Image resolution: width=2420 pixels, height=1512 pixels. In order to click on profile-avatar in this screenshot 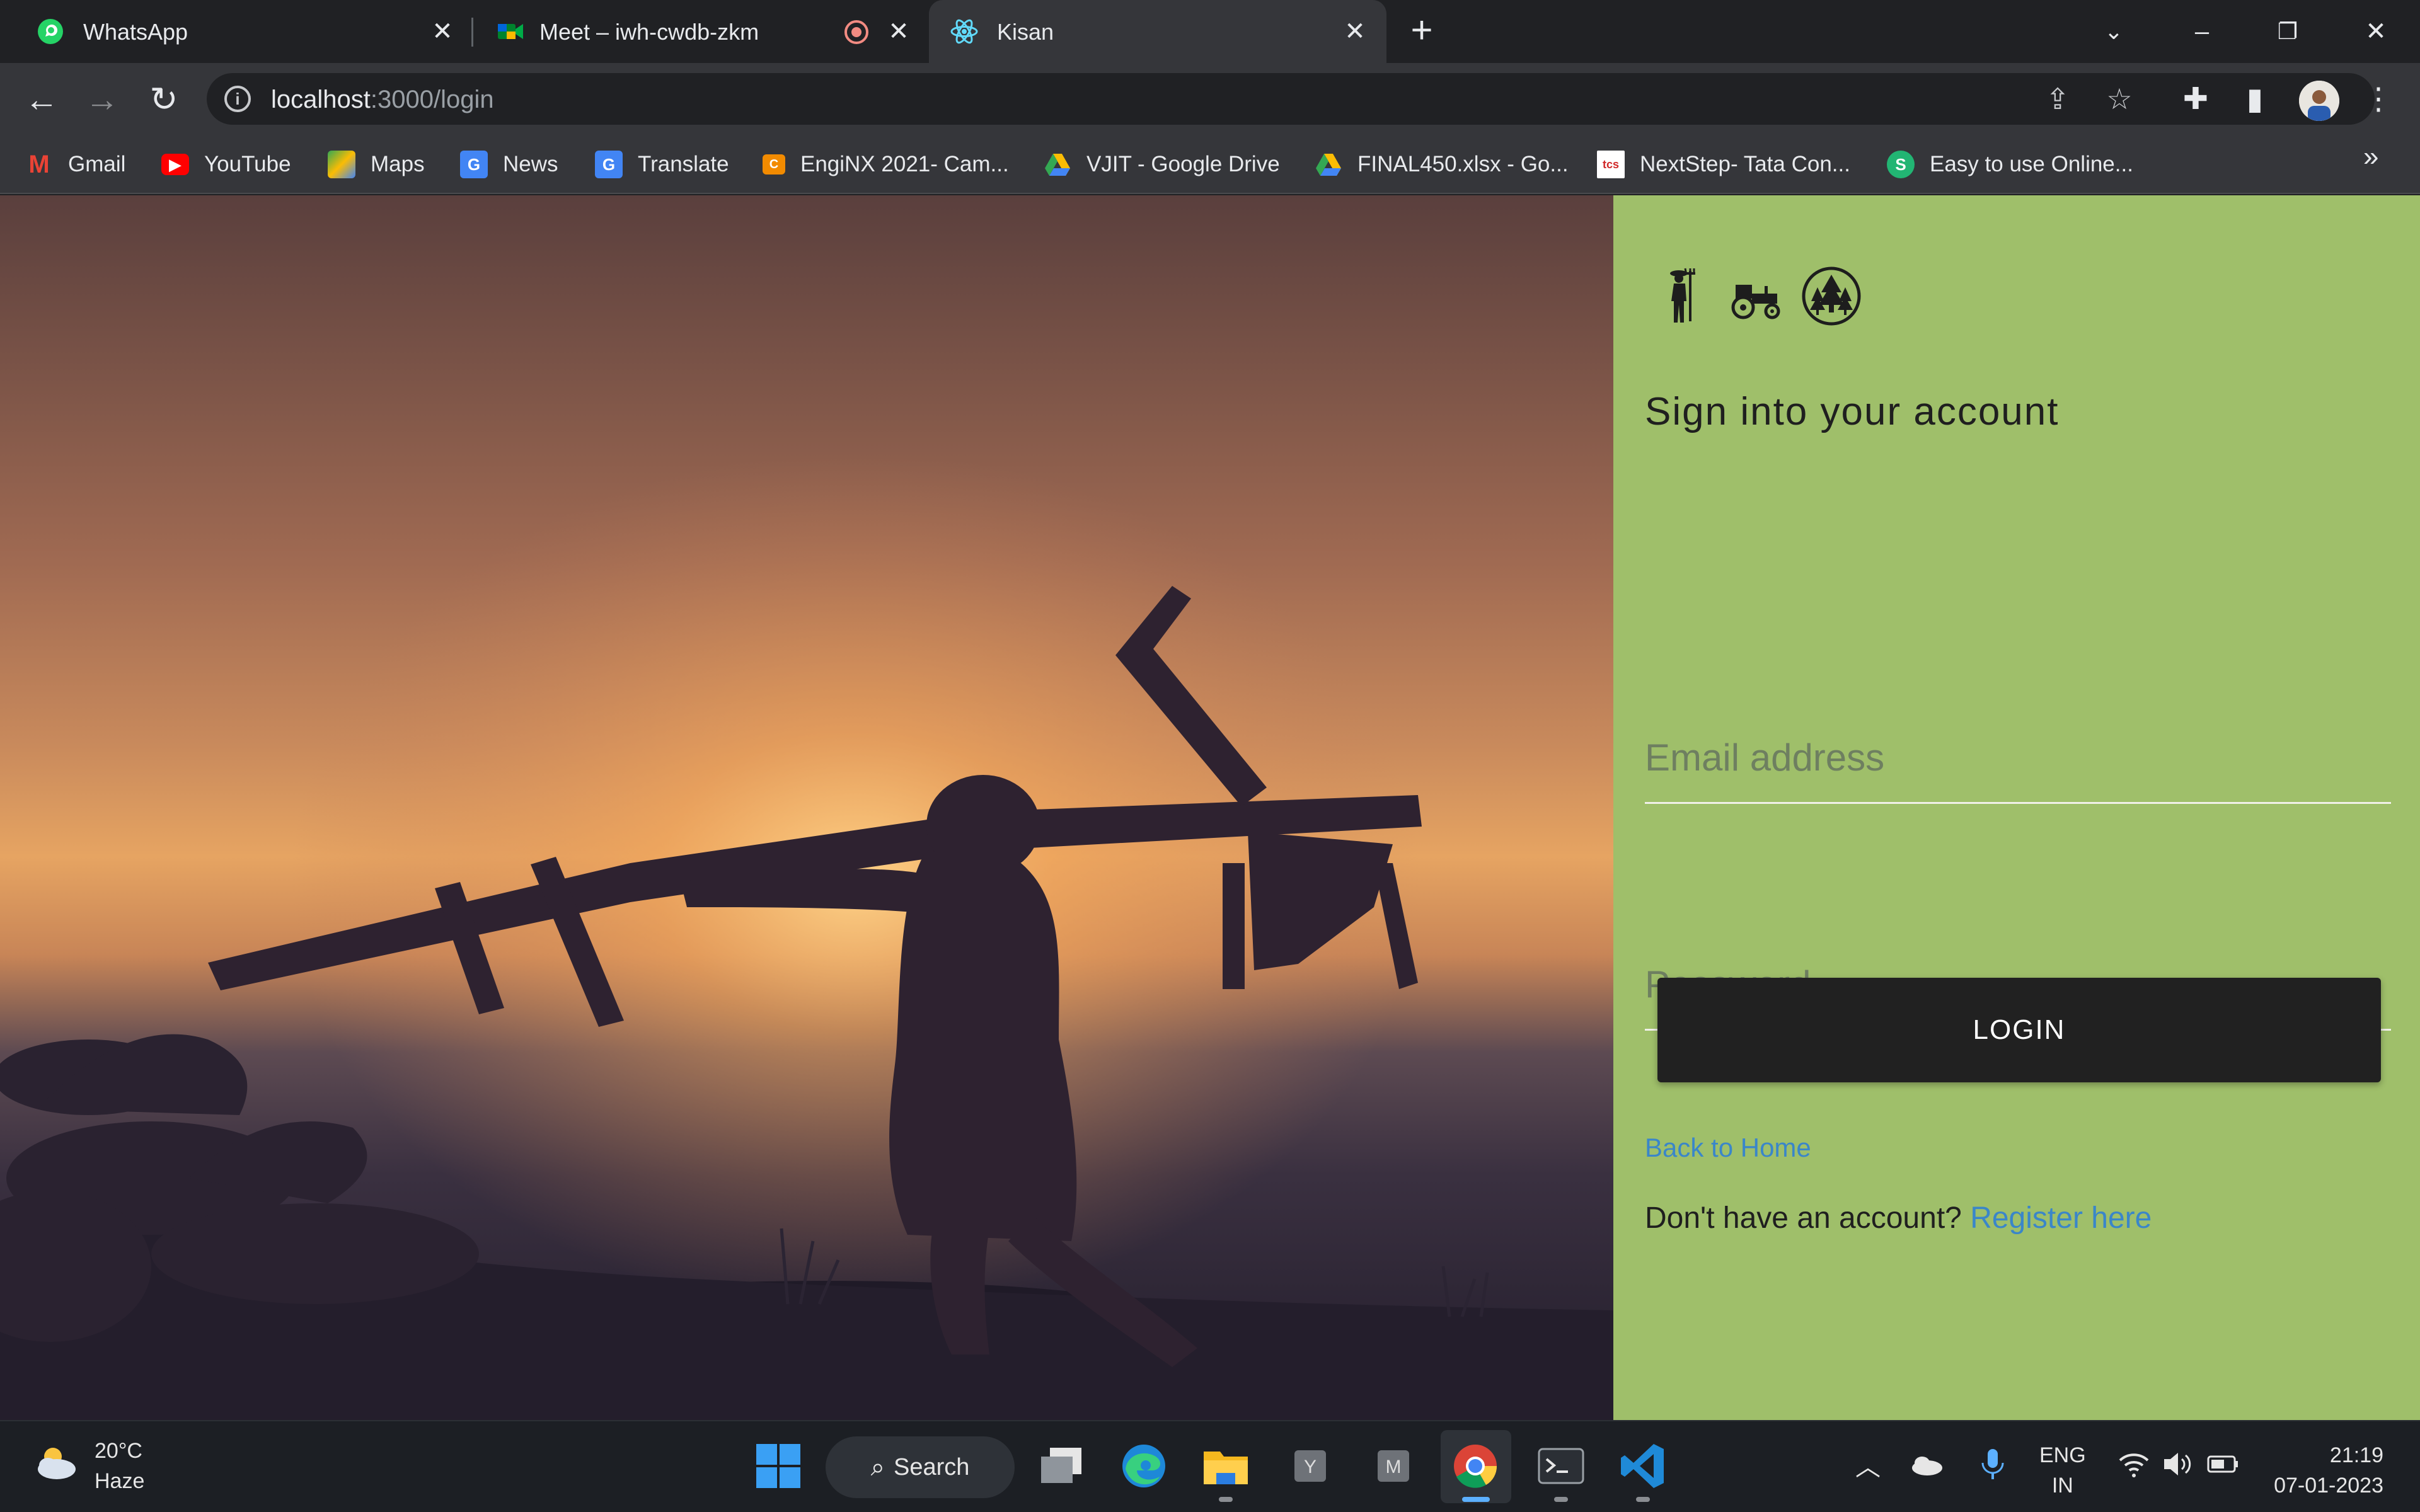, I will do `click(2319, 101)`.